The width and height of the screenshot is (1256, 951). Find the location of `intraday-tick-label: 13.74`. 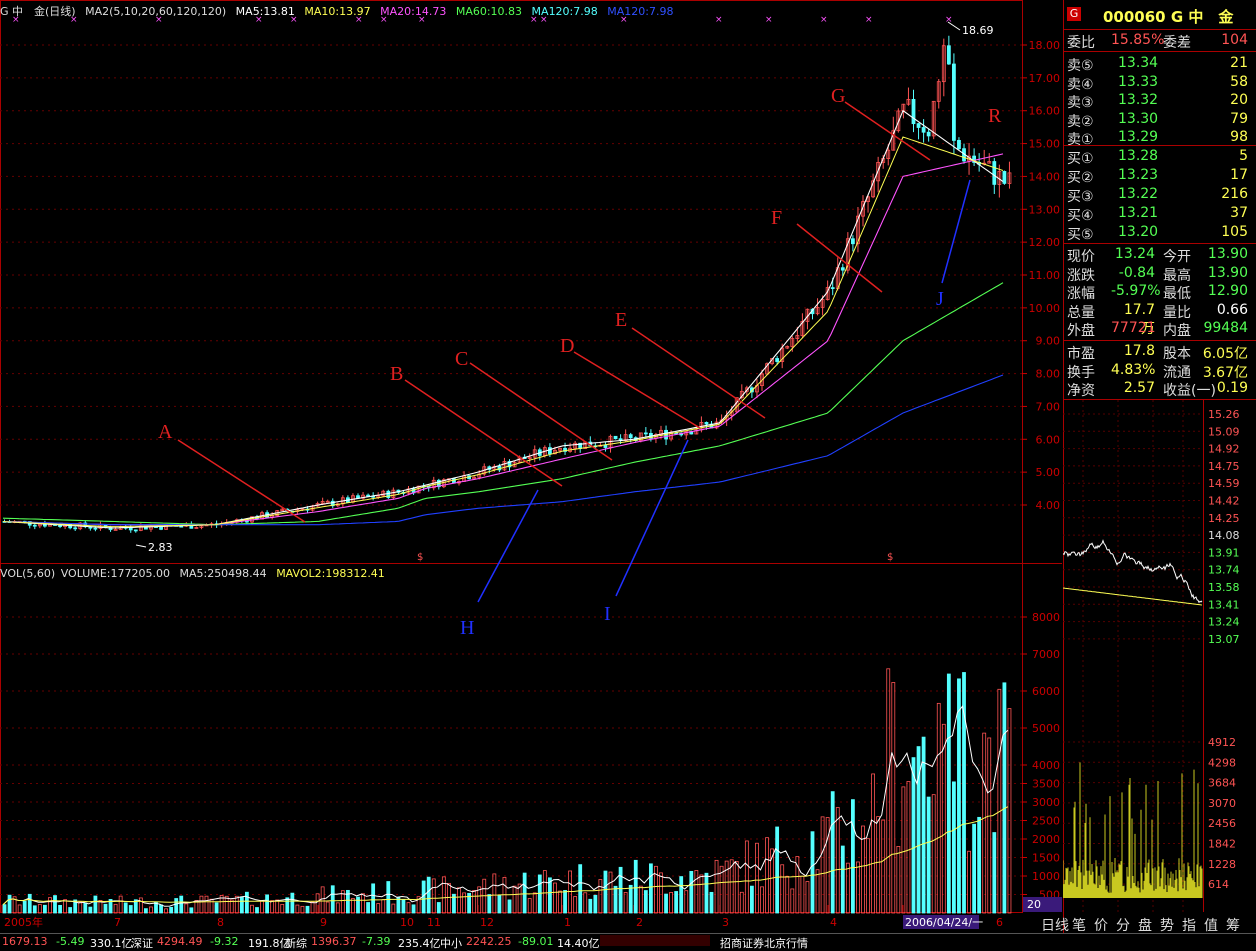

intraday-tick-label: 13.74 is located at coordinates (1224, 570).